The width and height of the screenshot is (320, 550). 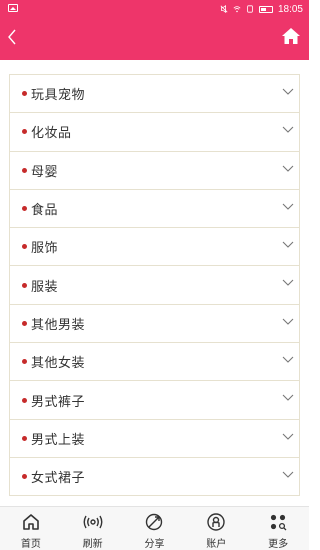 I want to click on battery-icon, so click(x=265, y=9).